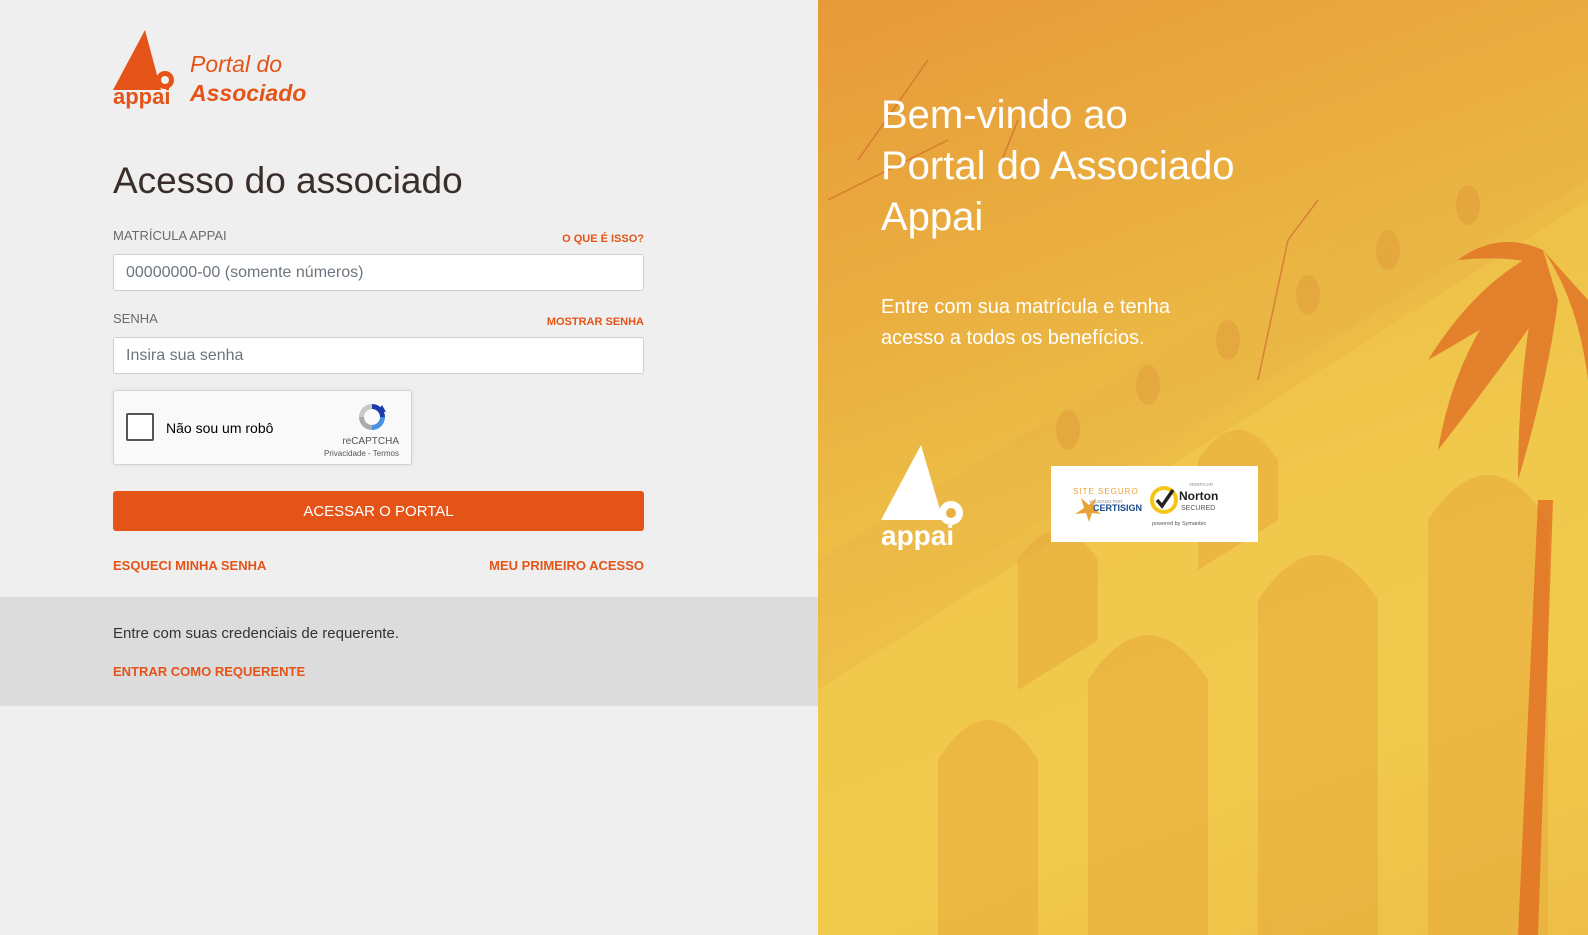 The height and width of the screenshot is (935, 1588). Describe the element at coordinates (1004, 115) in the screenshot. I see `hero-title-line1: Bem-vindo ao` at that location.